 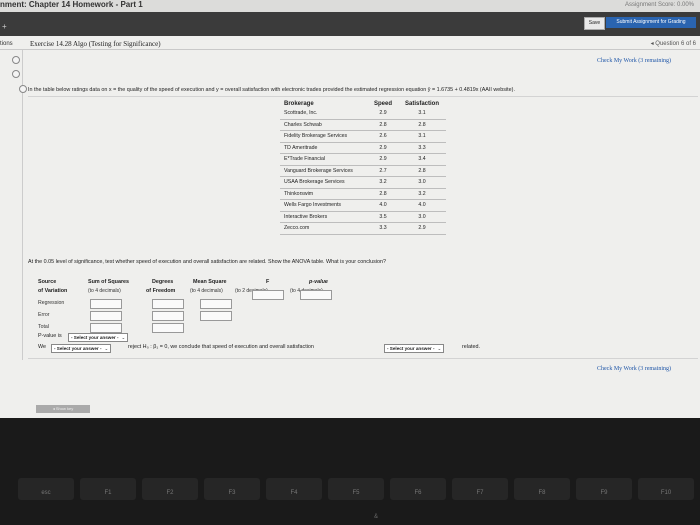 What do you see at coordinates (161, 291) in the screenshot?
I see `anova-col-df-sub: of Freedom` at bounding box center [161, 291].